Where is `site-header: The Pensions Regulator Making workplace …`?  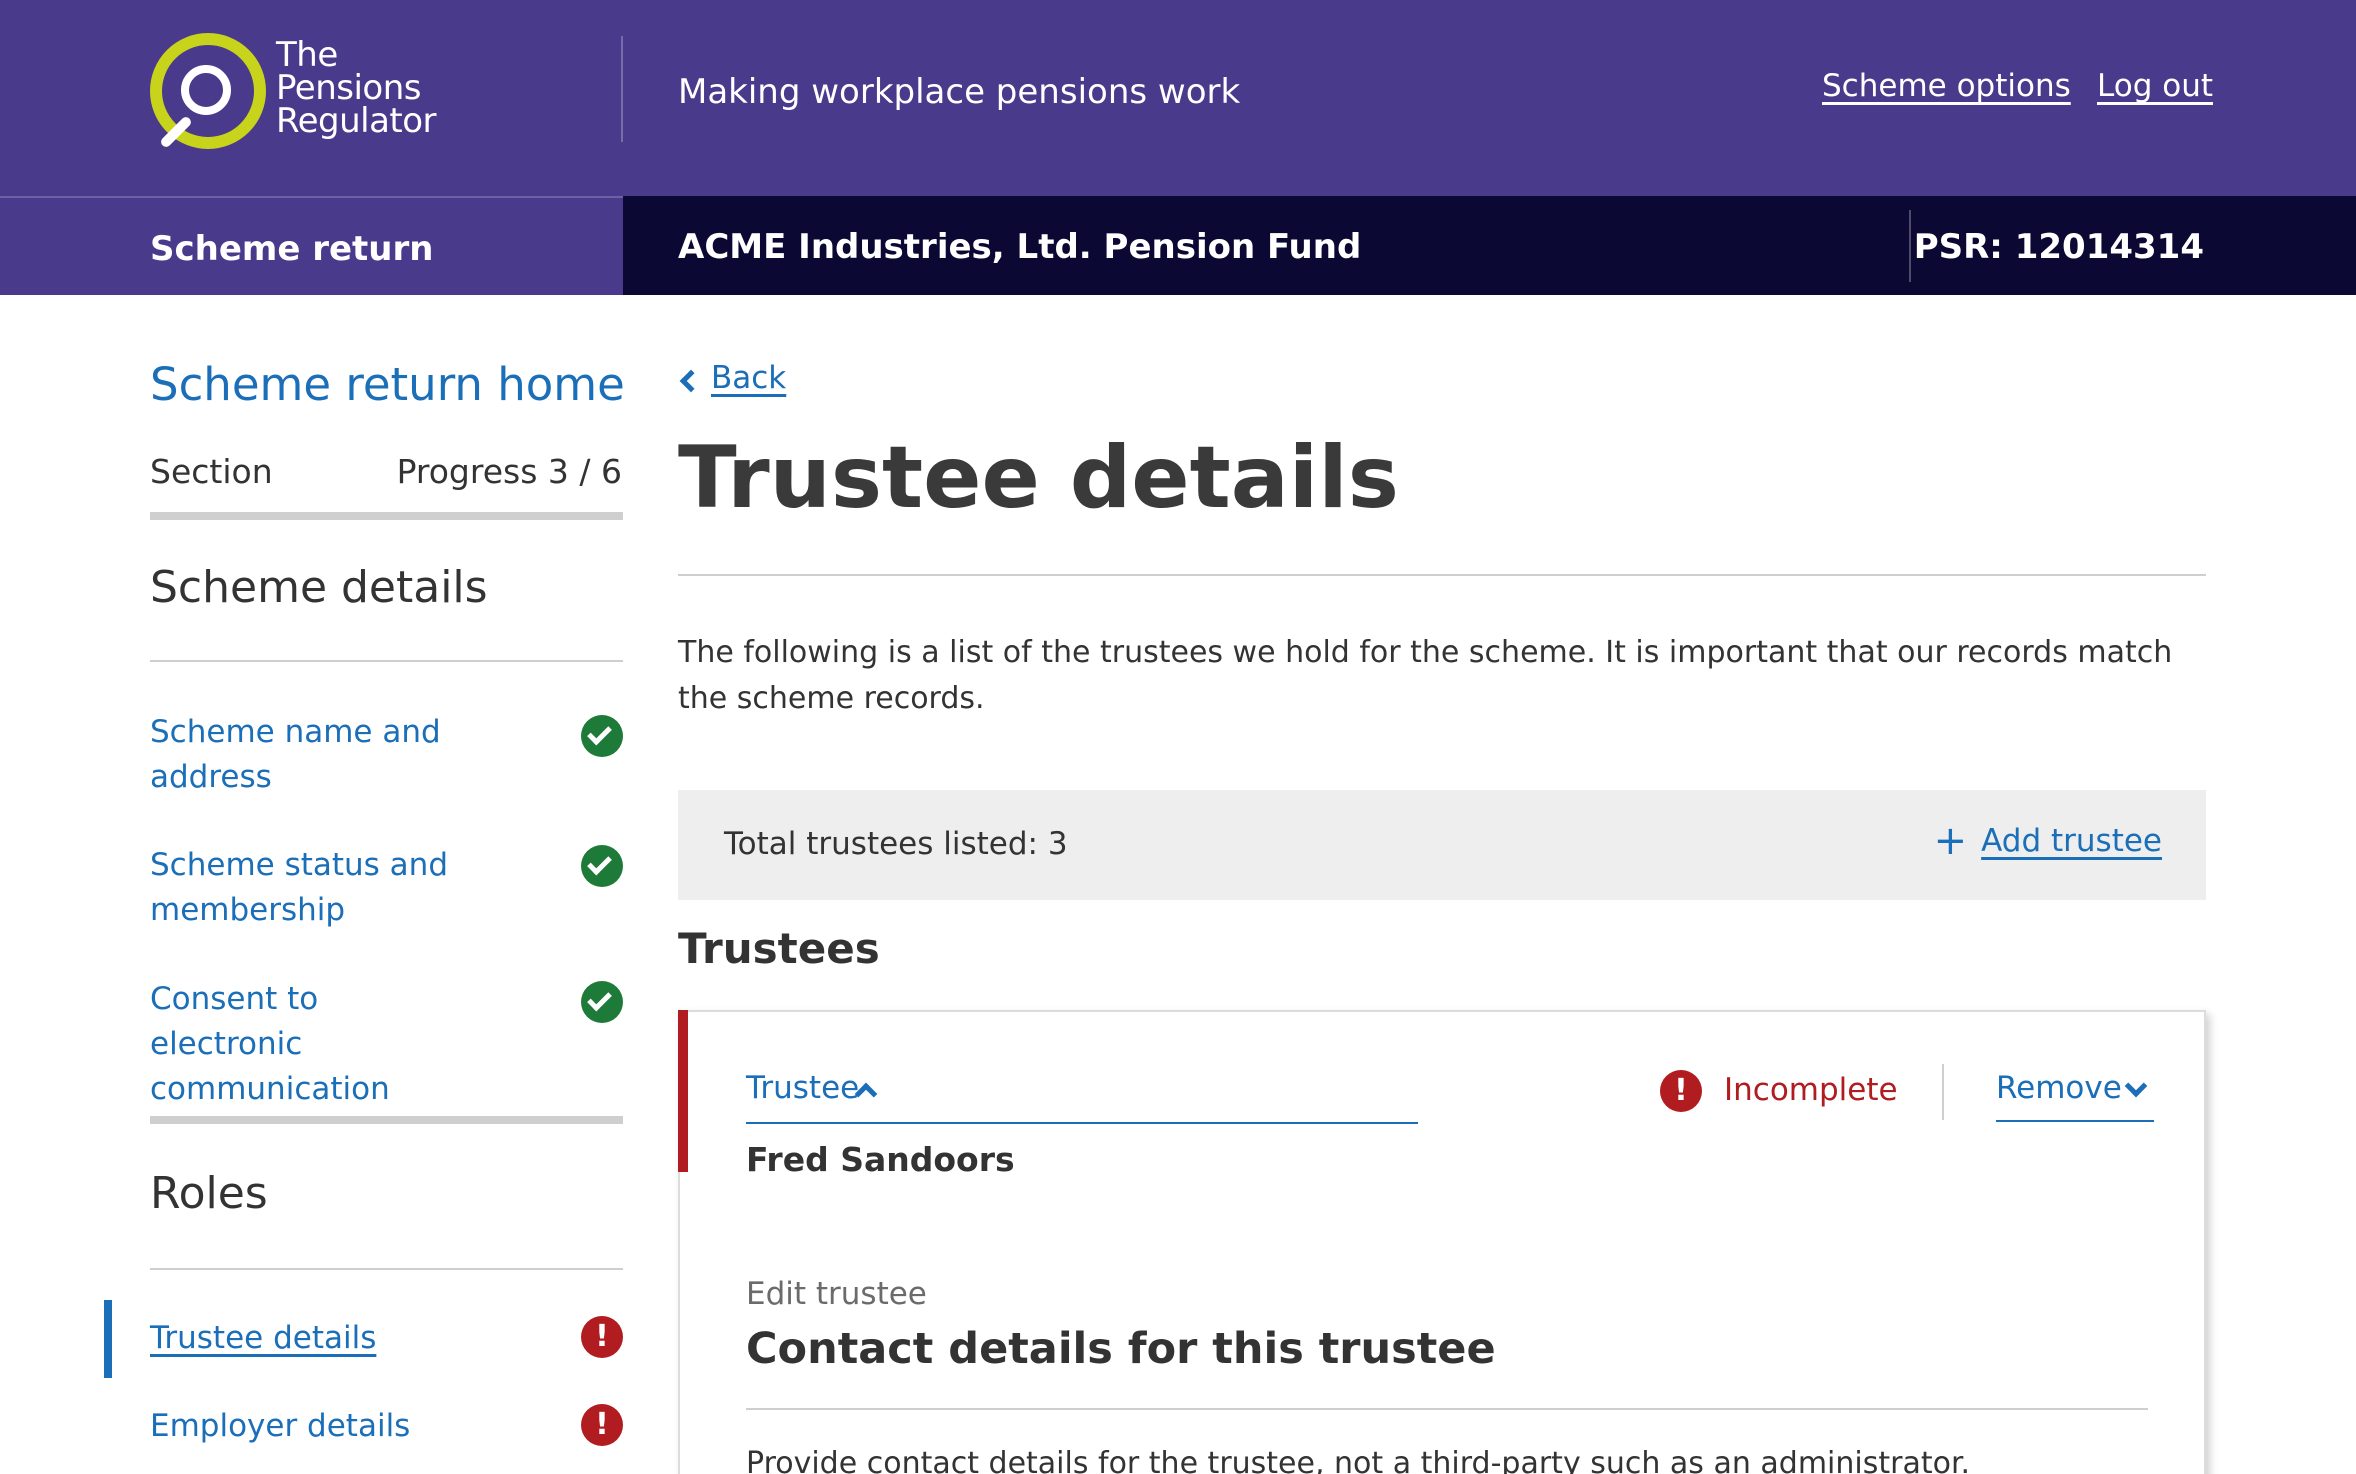 site-header: The Pensions Regulator Making workplace … is located at coordinates (1178, 98).